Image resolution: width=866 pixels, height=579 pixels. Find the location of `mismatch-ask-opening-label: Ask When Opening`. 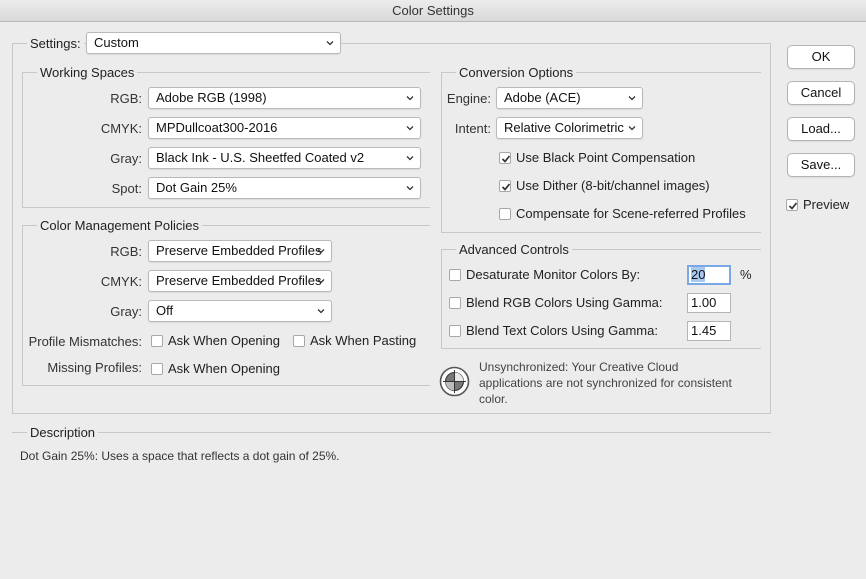

mismatch-ask-opening-label: Ask When Opening is located at coordinates (224, 340).